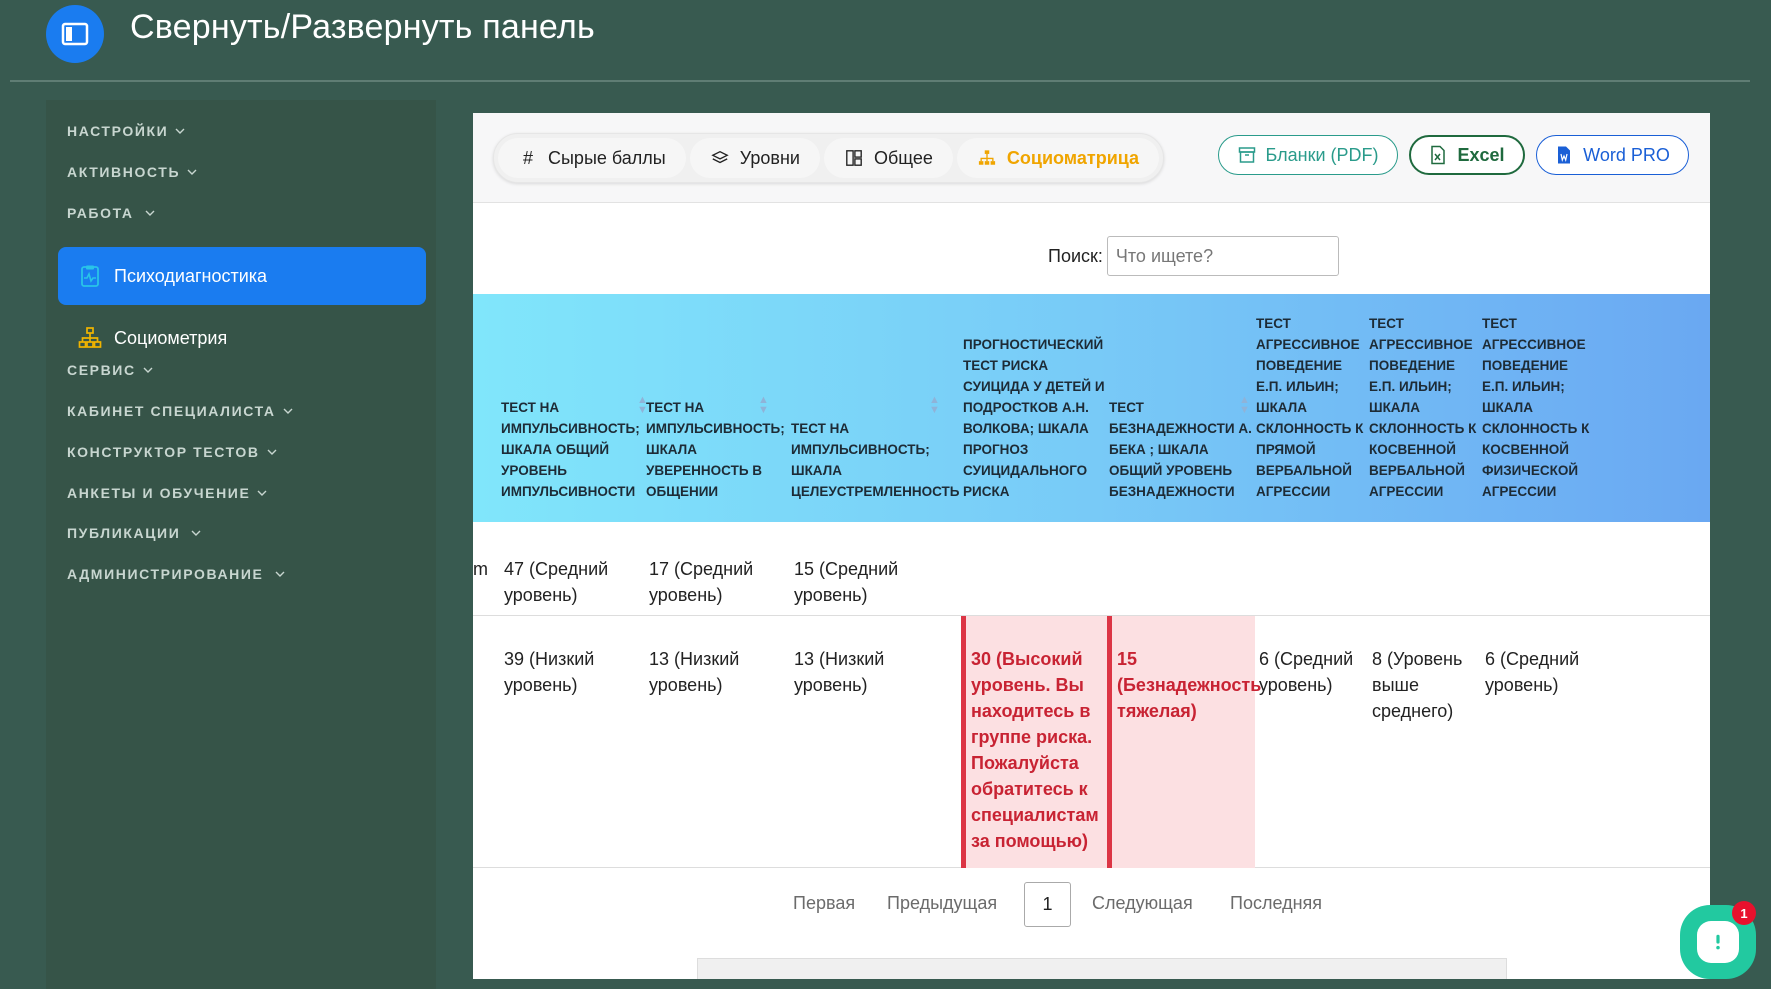 Image resolution: width=1771 pixels, height=989 pixels. I want to click on nav-section-work: РАБОТА, so click(111, 213).